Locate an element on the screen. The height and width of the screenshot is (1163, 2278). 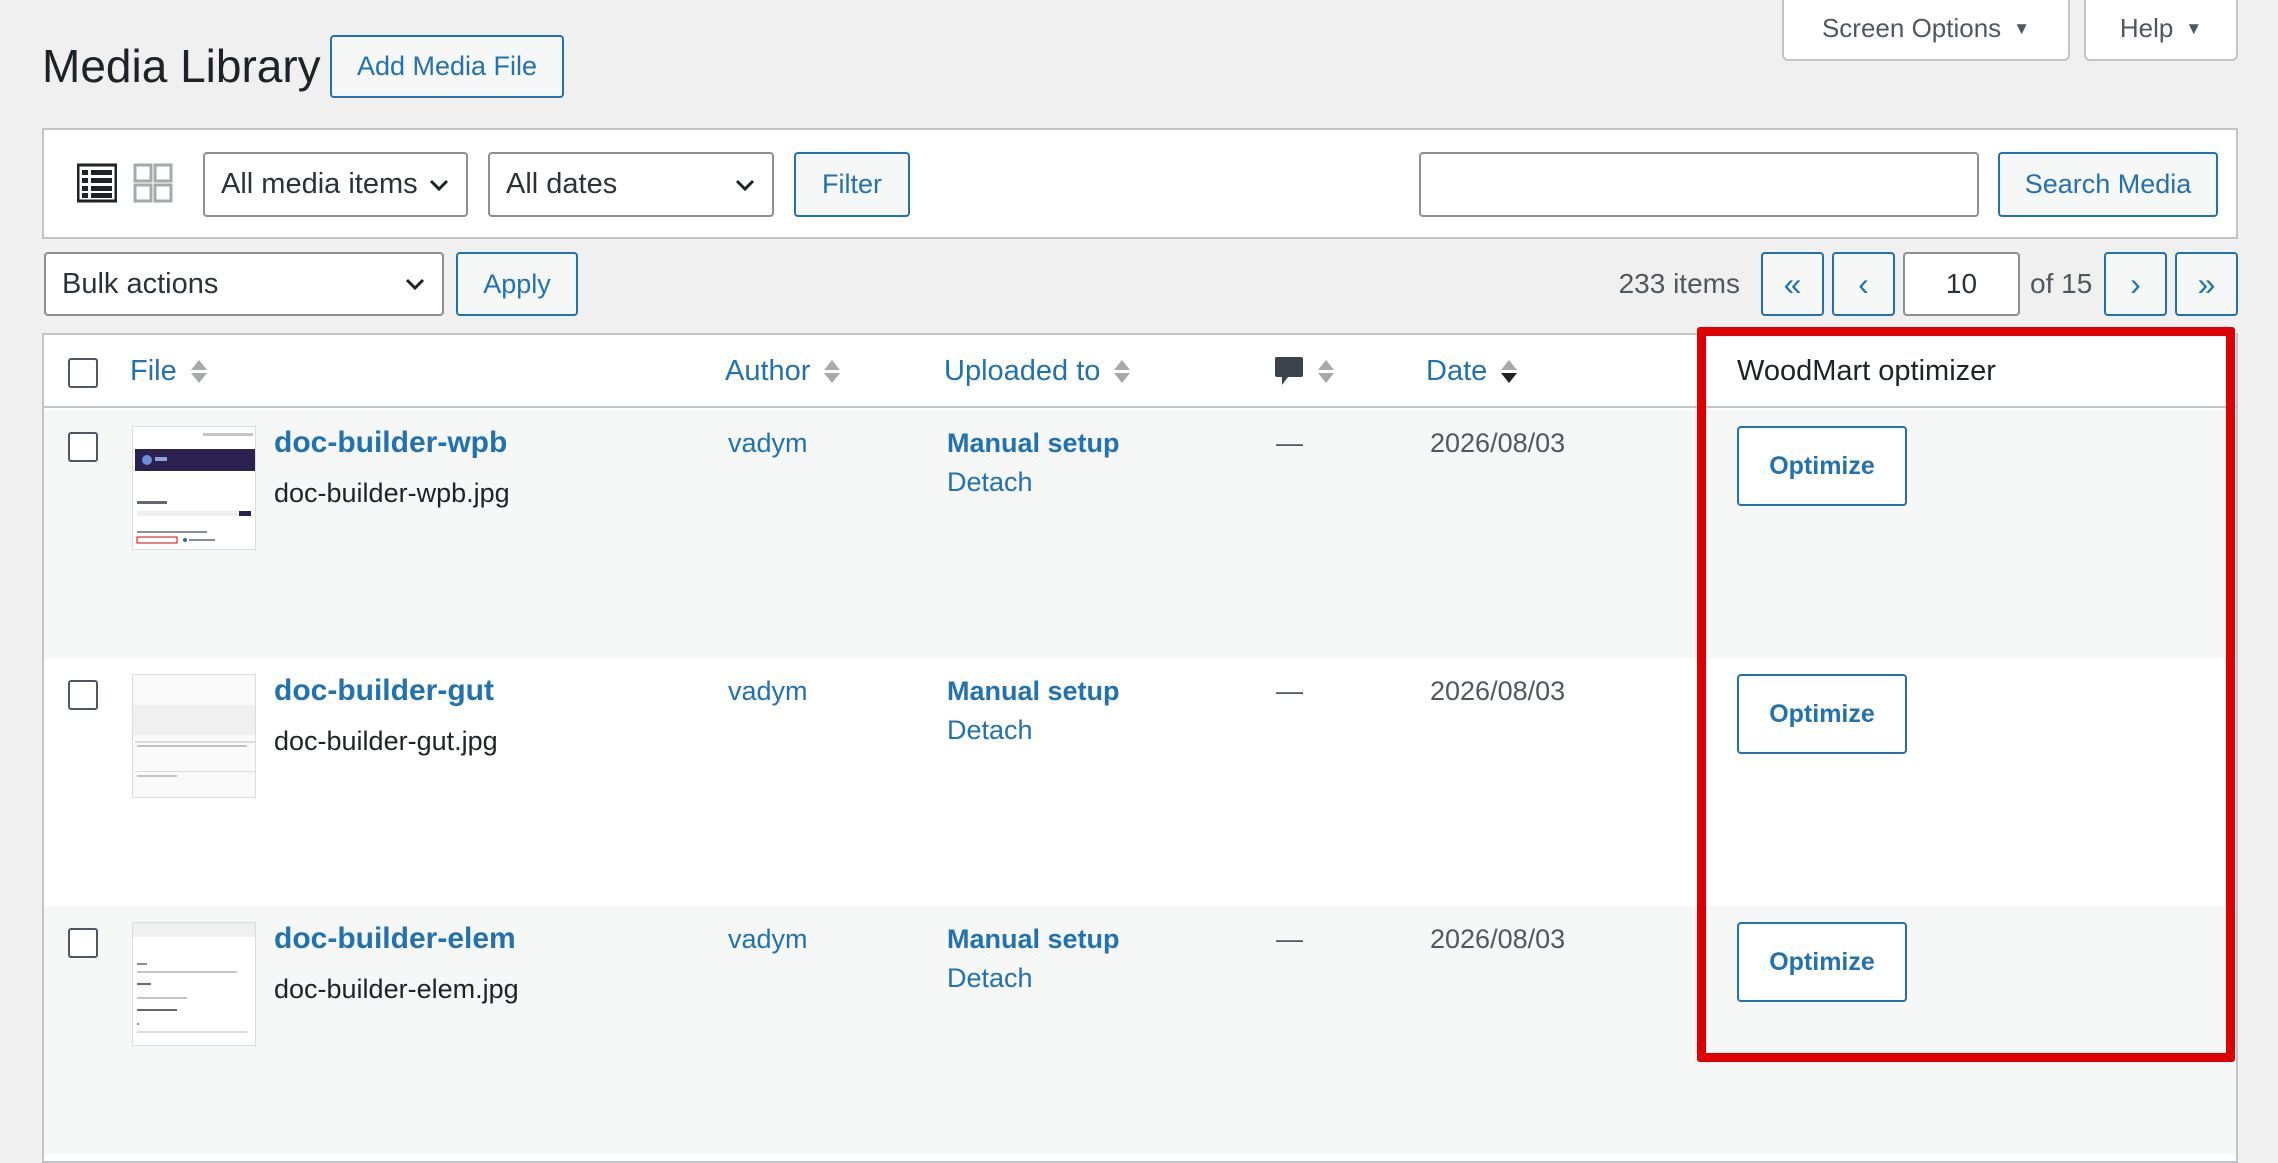
media-type-select: All media items is located at coordinates (335, 184).